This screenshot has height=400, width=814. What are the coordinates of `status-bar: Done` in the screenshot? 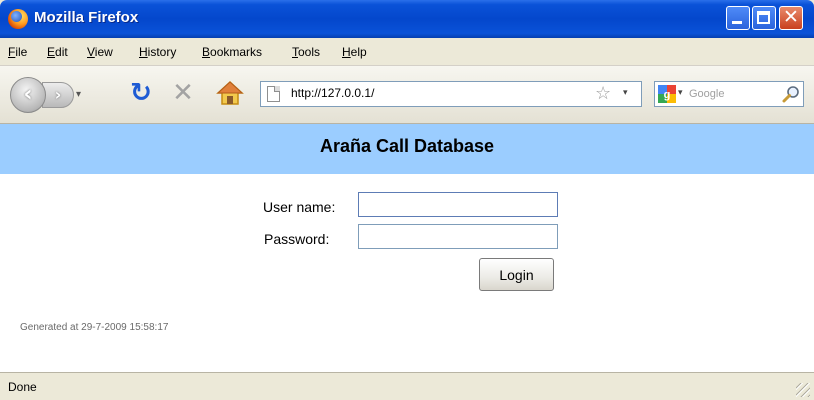 It's located at (407, 386).